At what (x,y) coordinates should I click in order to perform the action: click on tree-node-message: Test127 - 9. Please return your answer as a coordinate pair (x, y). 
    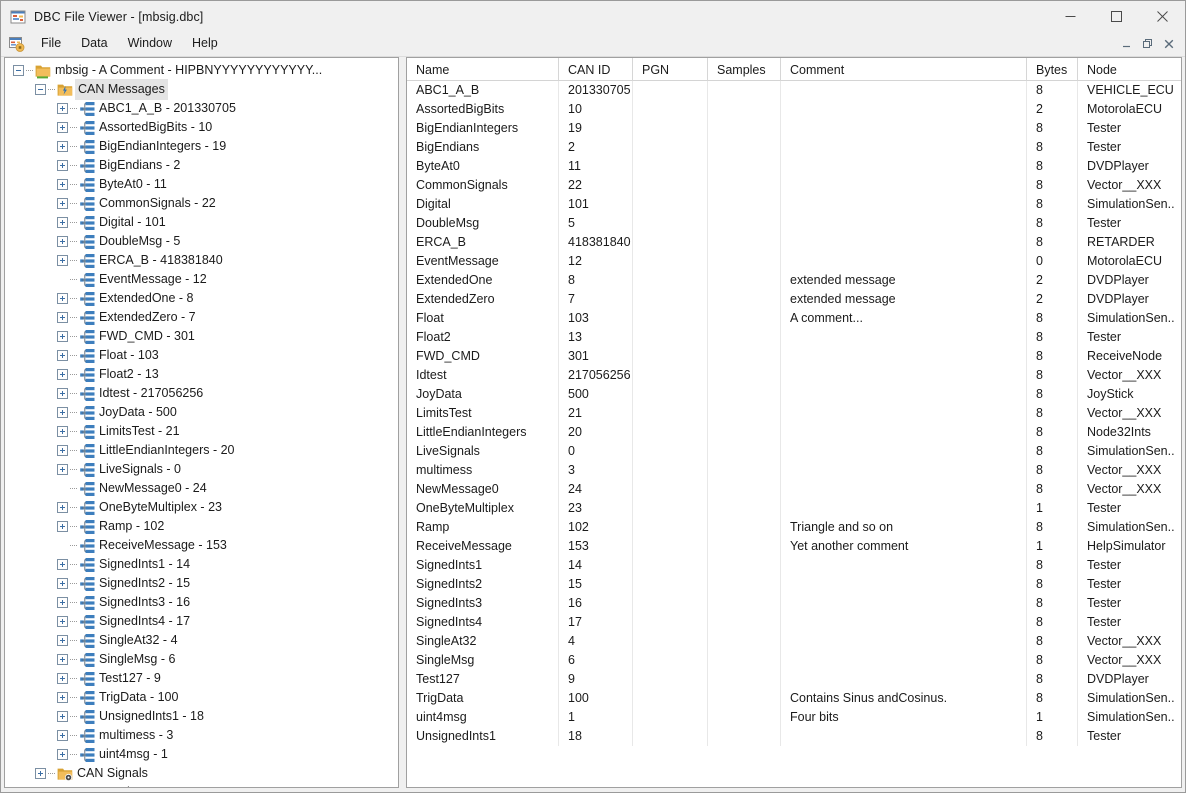
    Looking at the image, I should click on (201, 678).